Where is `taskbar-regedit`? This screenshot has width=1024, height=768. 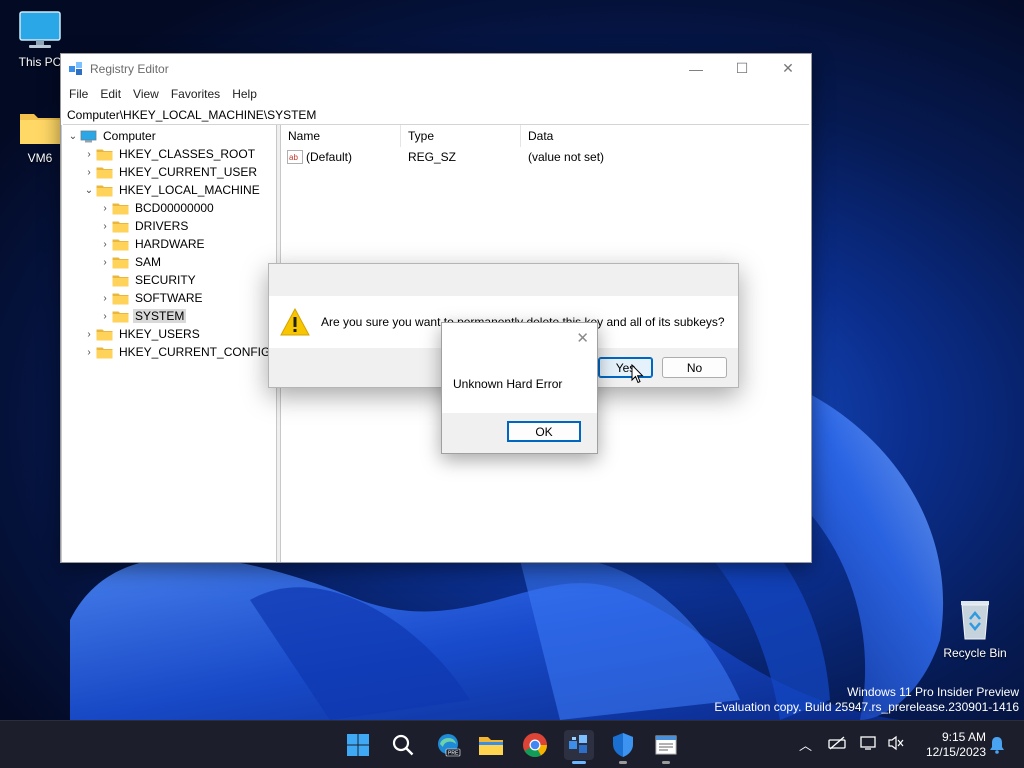 taskbar-regedit is located at coordinates (579, 747).